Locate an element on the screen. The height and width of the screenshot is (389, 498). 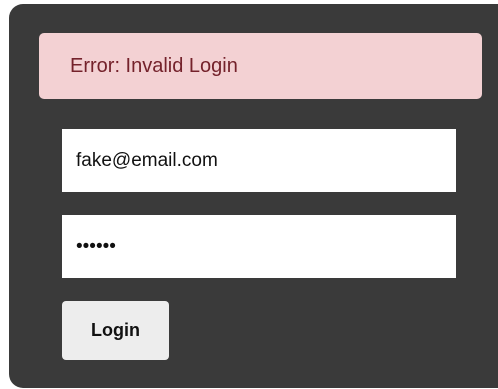
error-message: Error: Invalid Login is located at coordinates (154, 66).